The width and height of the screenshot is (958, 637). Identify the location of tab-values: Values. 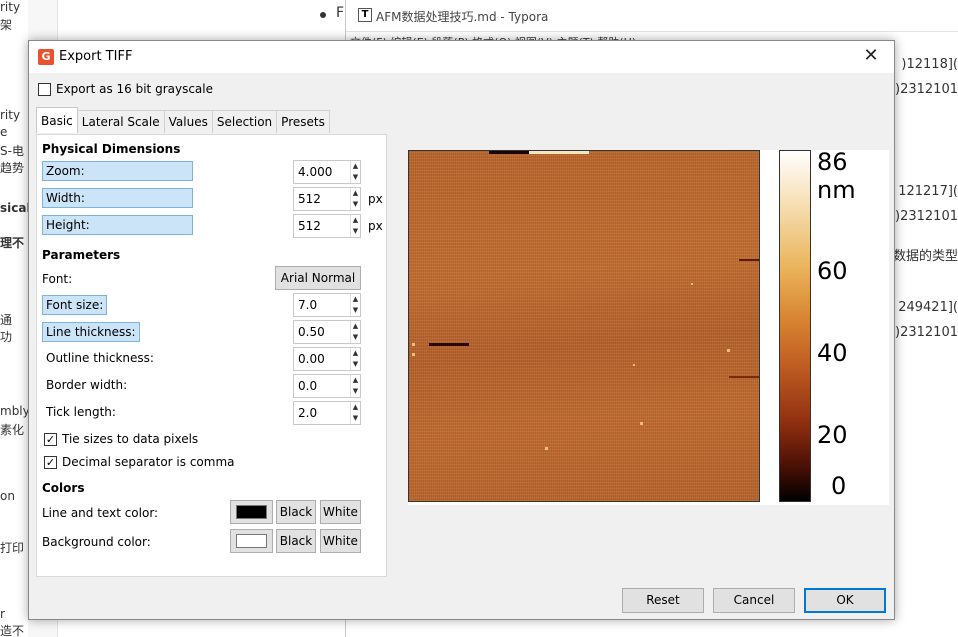
(188, 121).